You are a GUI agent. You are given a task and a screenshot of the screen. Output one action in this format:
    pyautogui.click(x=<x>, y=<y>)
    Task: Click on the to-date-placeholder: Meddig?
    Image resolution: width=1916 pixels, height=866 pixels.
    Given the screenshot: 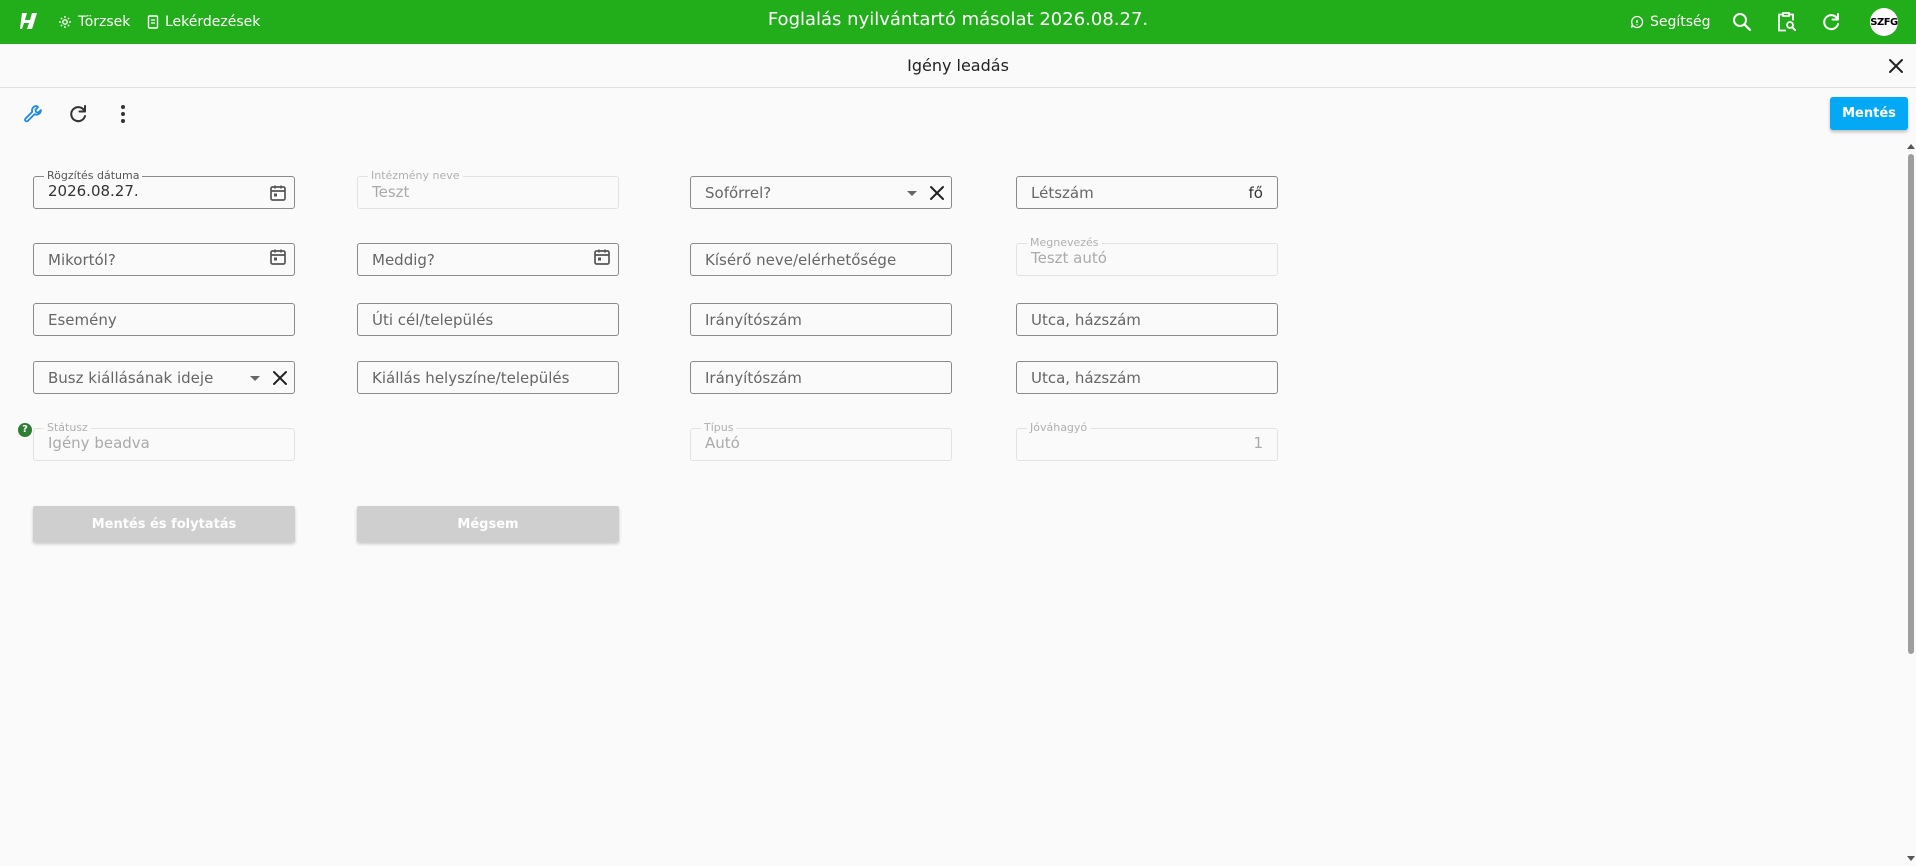 What is the action you would take?
    pyautogui.click(x=403, y=260)
    